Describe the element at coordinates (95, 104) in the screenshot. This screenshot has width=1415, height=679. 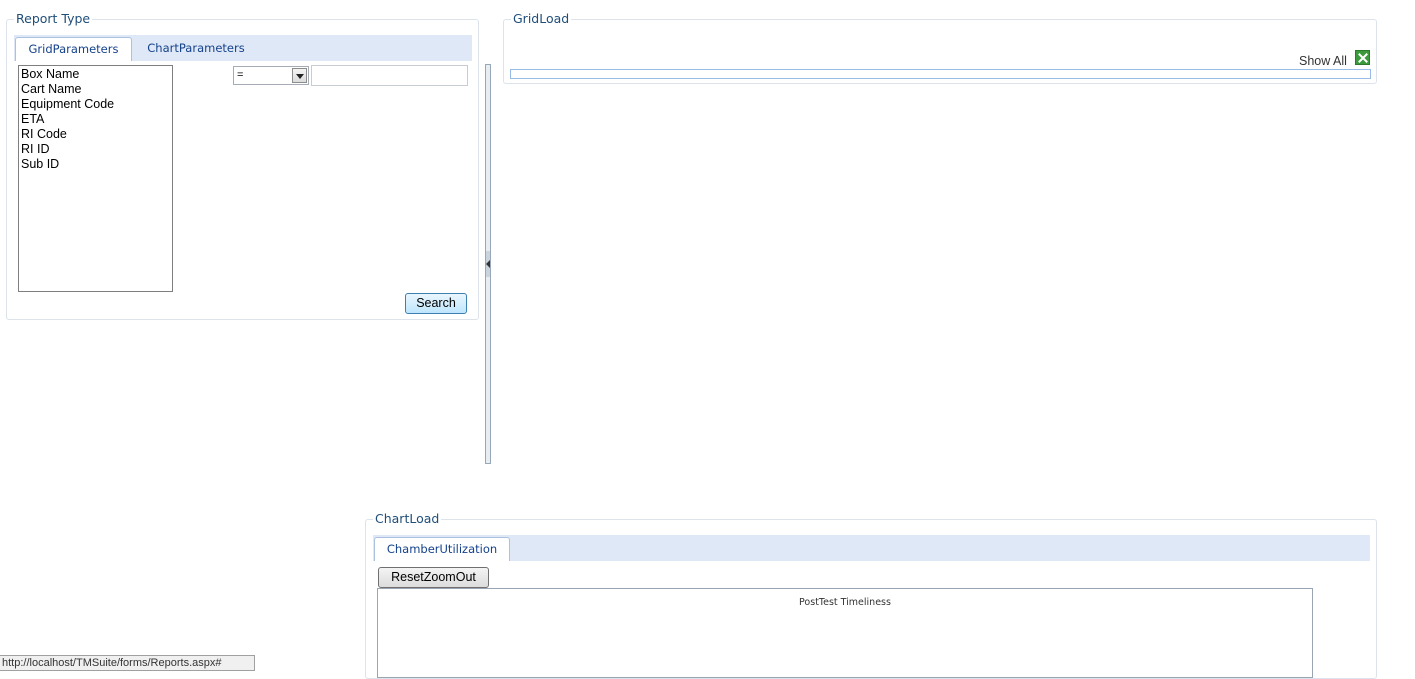
I see `list-item: Equipment Code` at that location.